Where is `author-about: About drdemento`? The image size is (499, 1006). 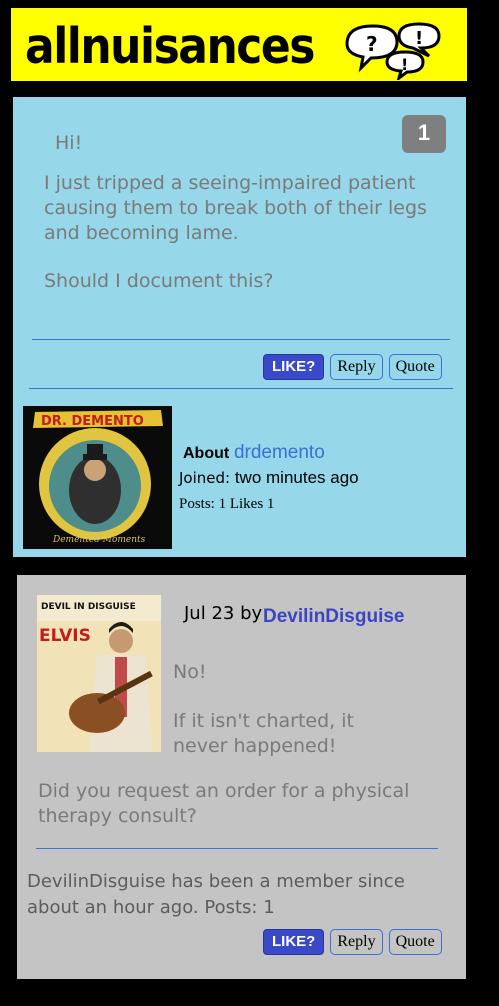 author-about: About drdemento is located at coordinates (254, 453).